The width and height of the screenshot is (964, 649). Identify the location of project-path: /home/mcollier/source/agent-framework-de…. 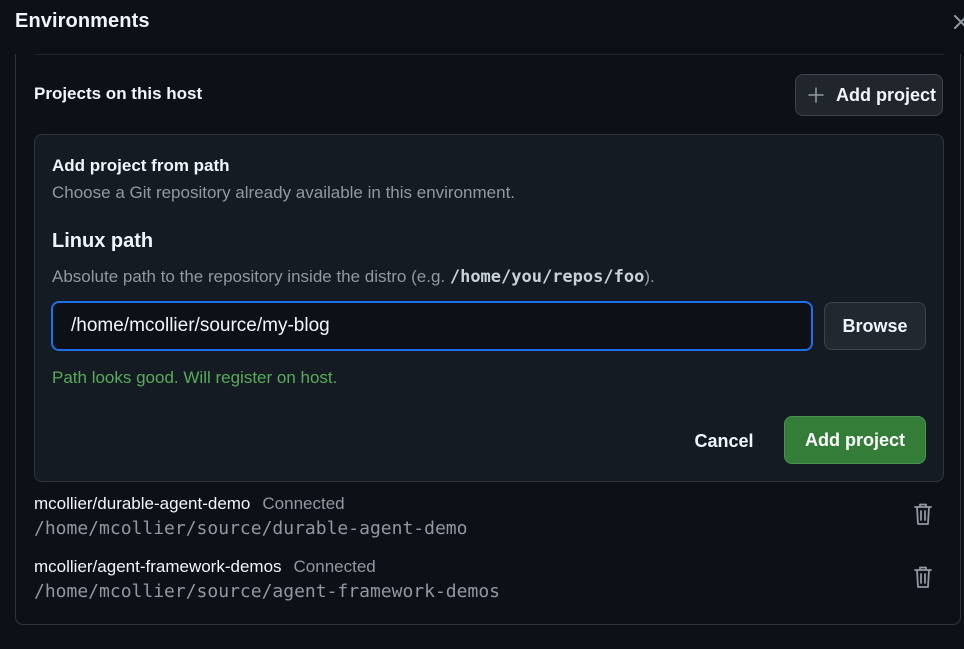
(267, 591).